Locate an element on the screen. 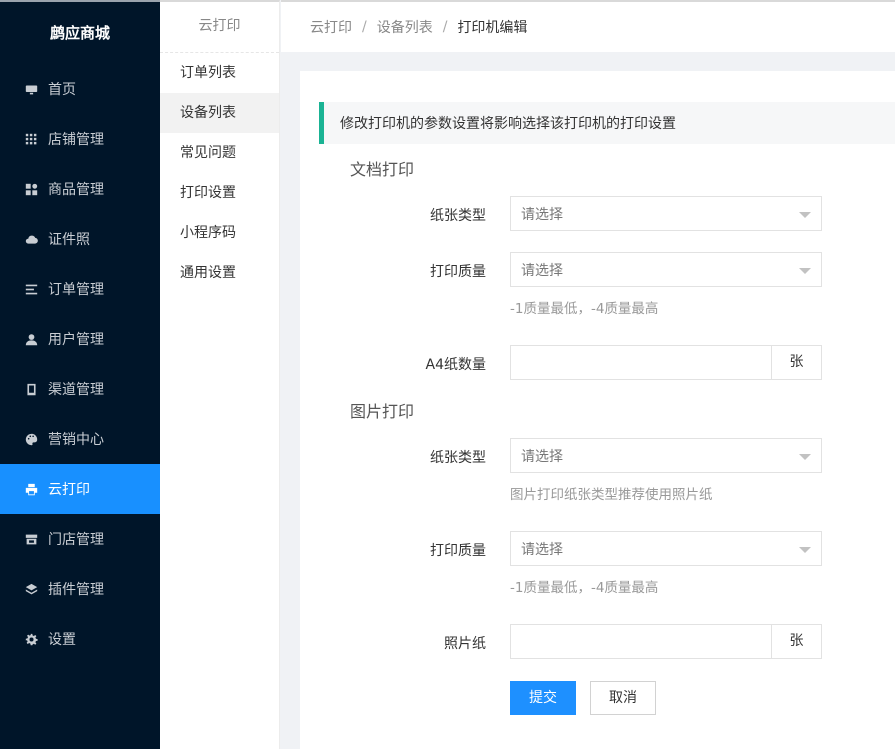 This screenshot has height=749, width=895. doc-paper-type-select: 请选择 is located at coordinates (666, 213).